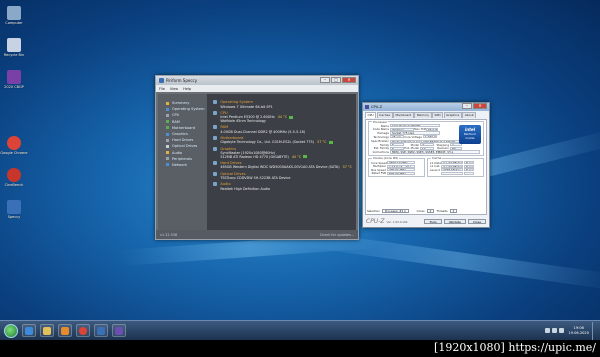  Describe the element at coordinates (215, 138) in the screenshot. I see `motherboard-icon` at that location.